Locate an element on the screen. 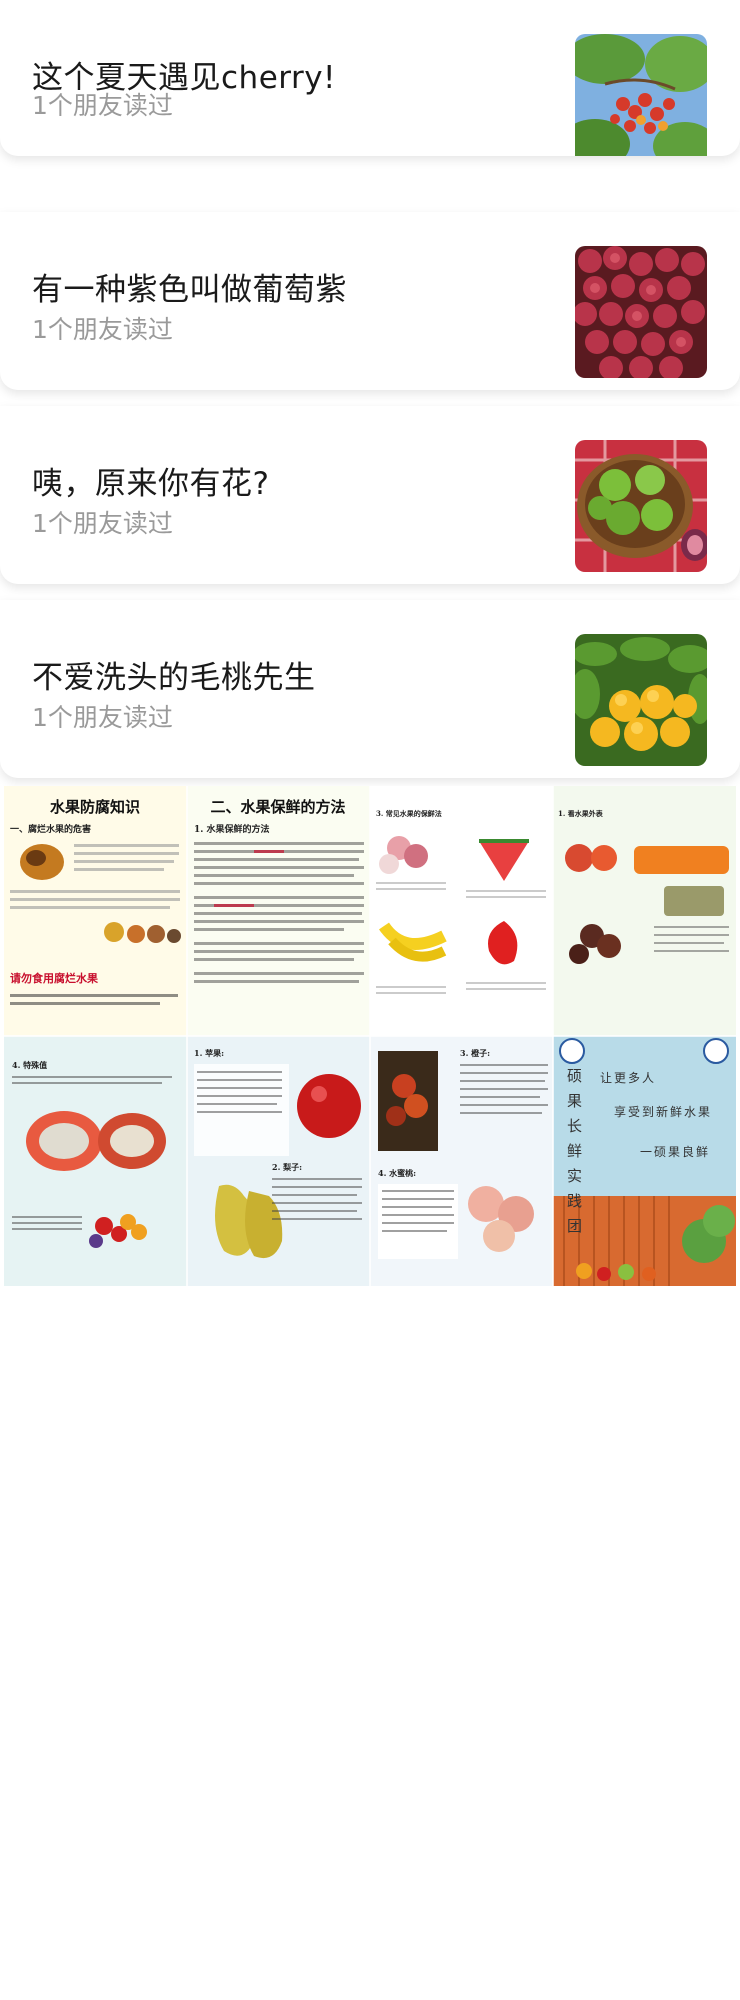 Image resolution: width=740 pixels, height=2000 pixels. panel5-heading: 4. 特殊值 is located at coordinates (29, 1065).